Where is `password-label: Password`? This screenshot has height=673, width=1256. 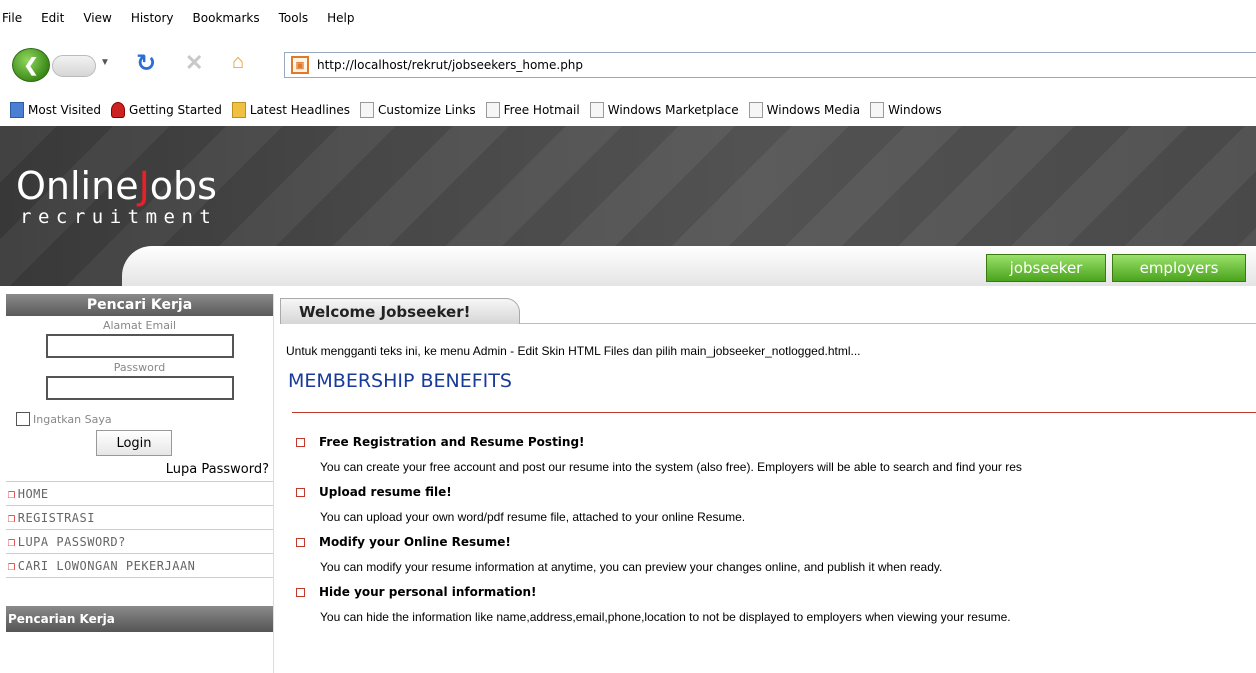
password-label: Password is located at coordinates (139, 367).